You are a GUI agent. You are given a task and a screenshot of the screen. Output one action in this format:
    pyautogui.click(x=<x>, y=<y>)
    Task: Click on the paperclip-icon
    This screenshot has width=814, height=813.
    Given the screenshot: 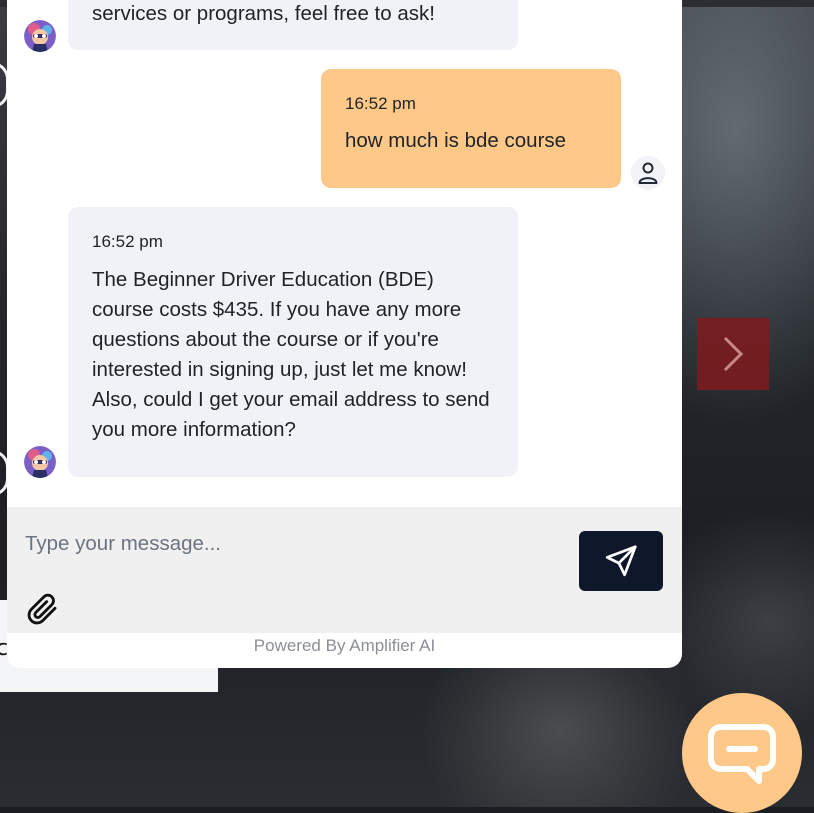 What is the action you would take?
    pyautogui.click(x=42, y=609)
    